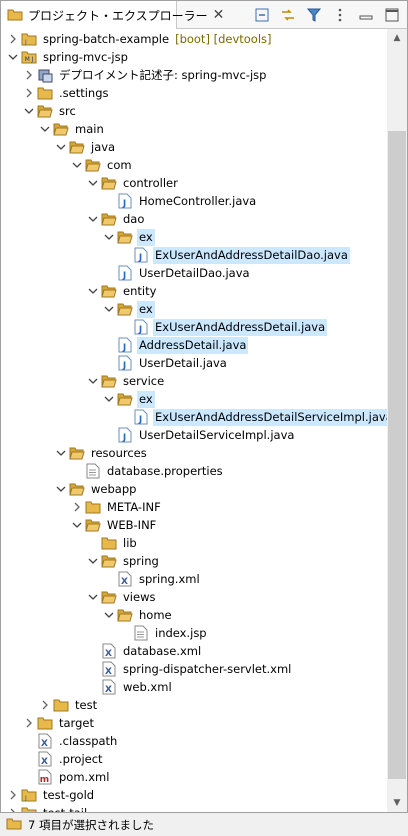  What do you see at coordinates (366, 15) in the screenshot?
I see `minimize-icon` at bounding box center [366, 15].